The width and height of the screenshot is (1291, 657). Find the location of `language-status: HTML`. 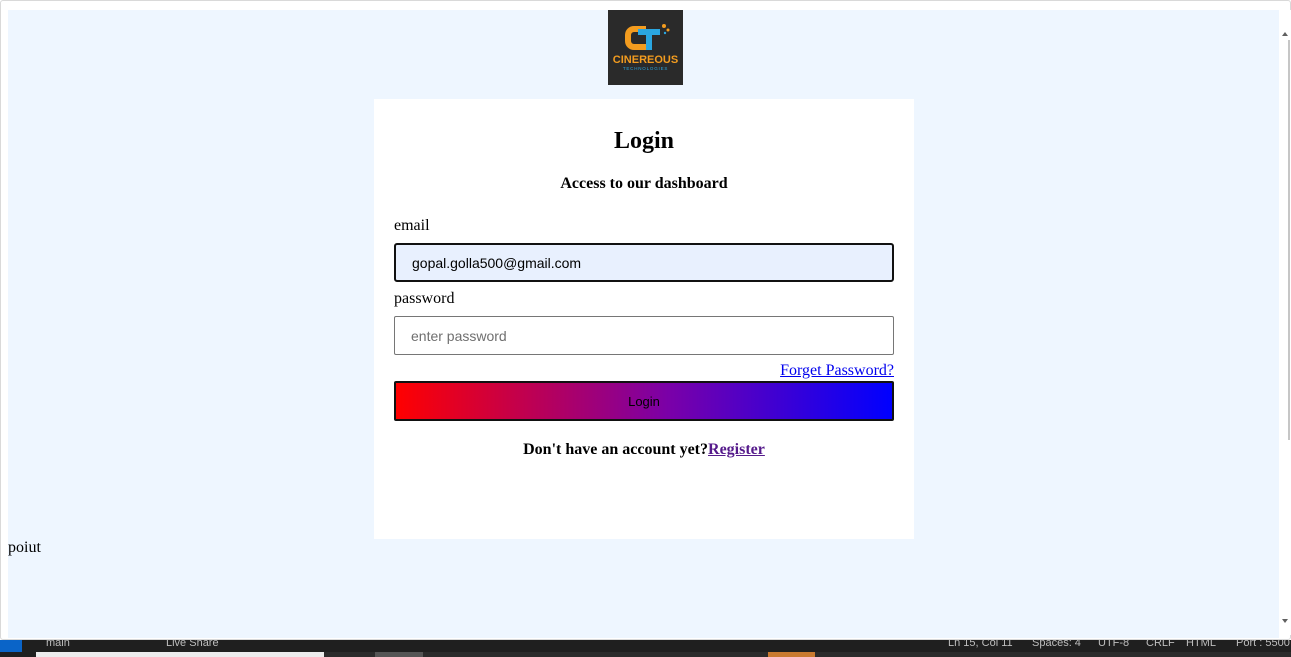

language-status: HTML is located at coordinates (1201, 644).